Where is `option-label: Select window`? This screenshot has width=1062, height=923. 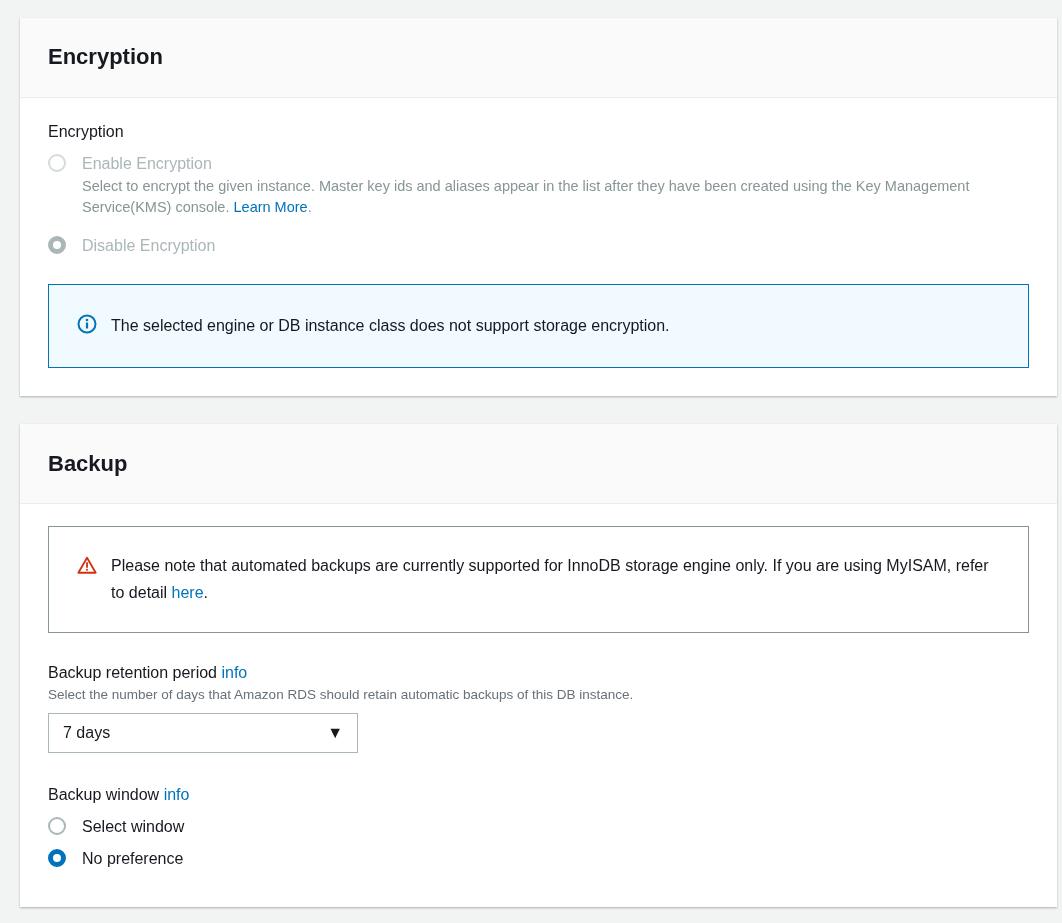
option-label: Select window is located at coordinates (133, 827).